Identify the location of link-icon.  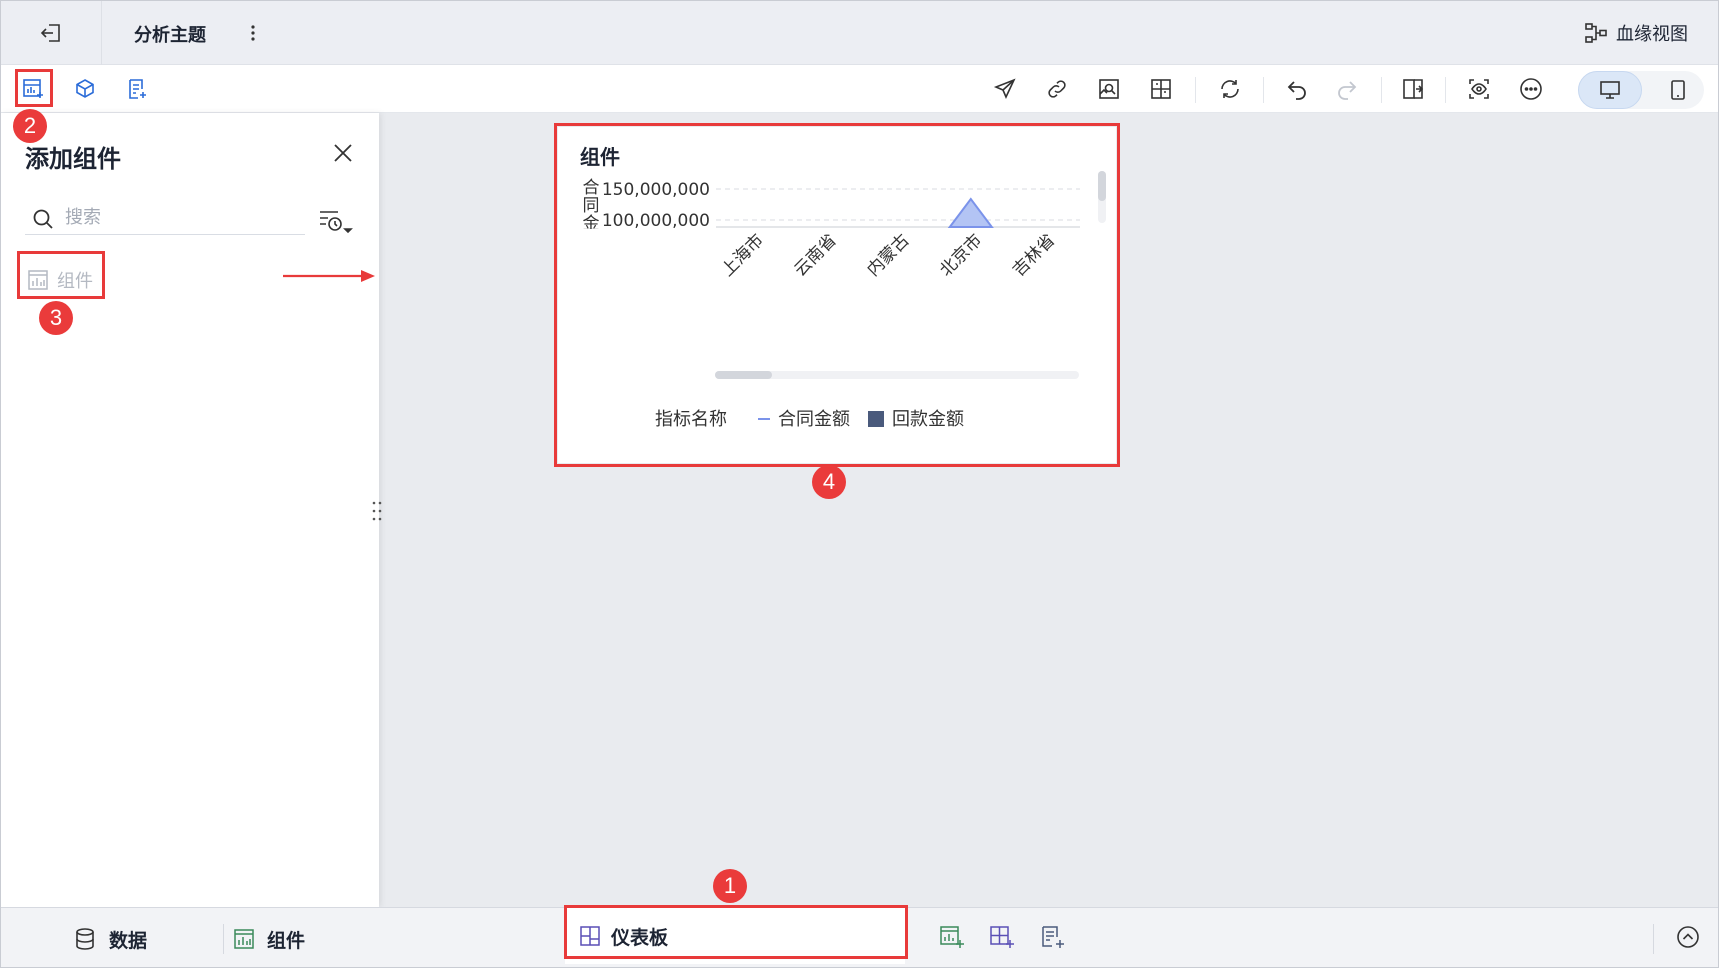
(1057, 89).